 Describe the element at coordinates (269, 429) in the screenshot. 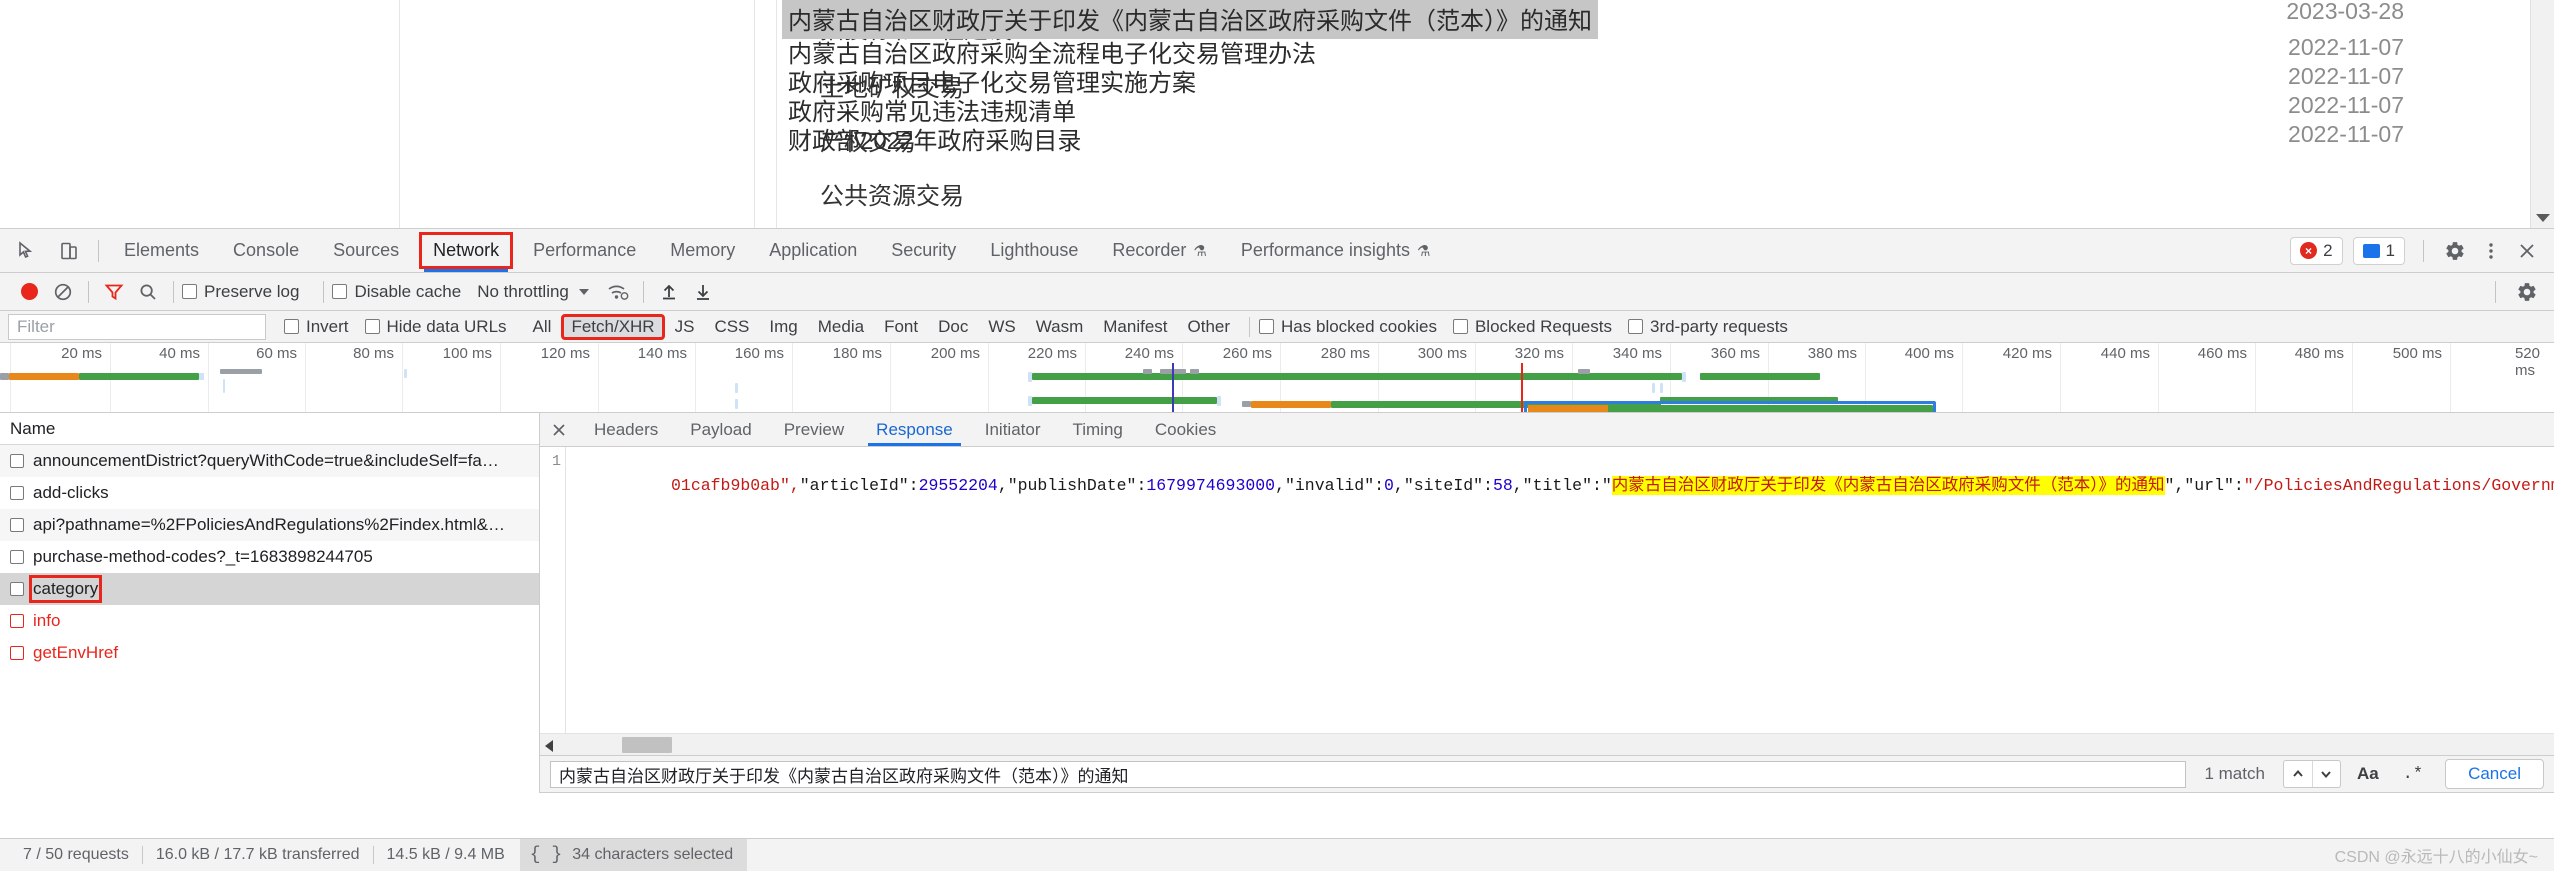

I see `request-list-header: Name` at that location.